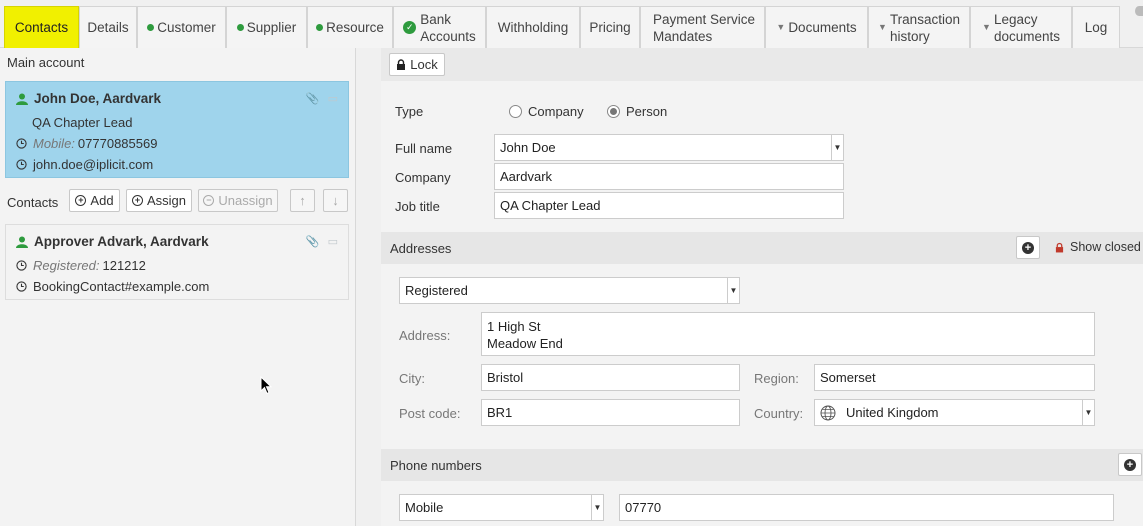 The width and height of the screenshot is (1143, 526). I want to click on show-closed-toggle: Show closed, so click(1098, 247).